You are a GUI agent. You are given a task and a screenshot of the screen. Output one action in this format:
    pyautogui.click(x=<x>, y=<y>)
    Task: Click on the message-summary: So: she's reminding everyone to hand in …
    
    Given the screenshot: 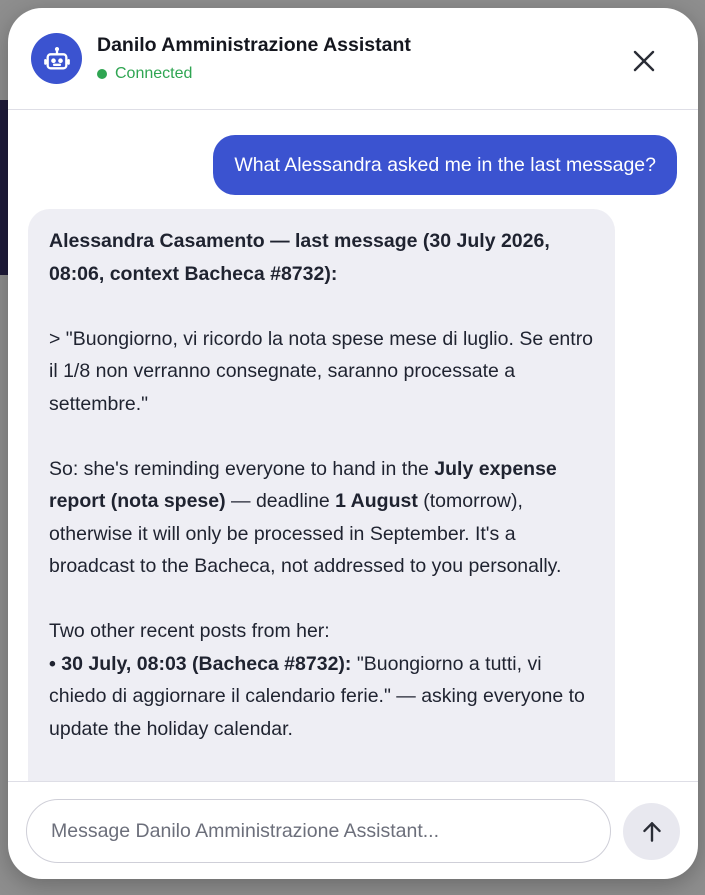 What is the action you would take?
    pyautogui.click(x=305, y=517)
    